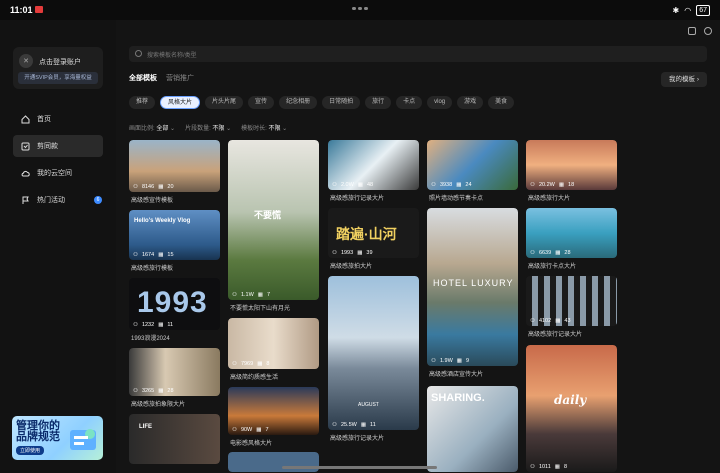 The image size is (720, 473). What do you see at coordinates (352, 253) in the screenshot?
I see `template-stats: ⚇ 1993 ▦ 39` at bounding box center [352, 253].